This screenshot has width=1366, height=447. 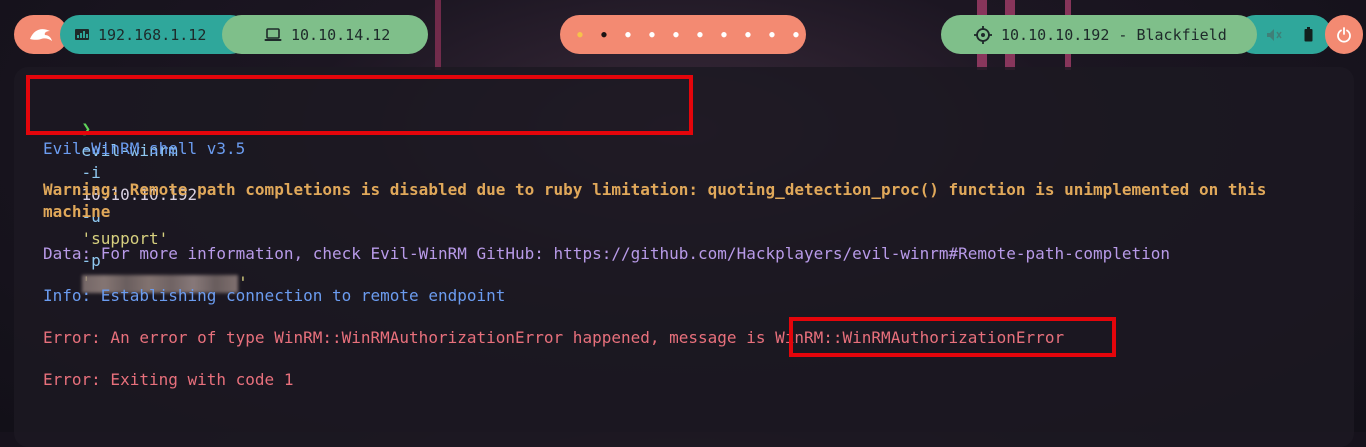 What do you see at coordinates (168, 379) in the screenshot?
I see `exit-error-line: Error: Exiting with code 1` at bounding box center [168, 379].